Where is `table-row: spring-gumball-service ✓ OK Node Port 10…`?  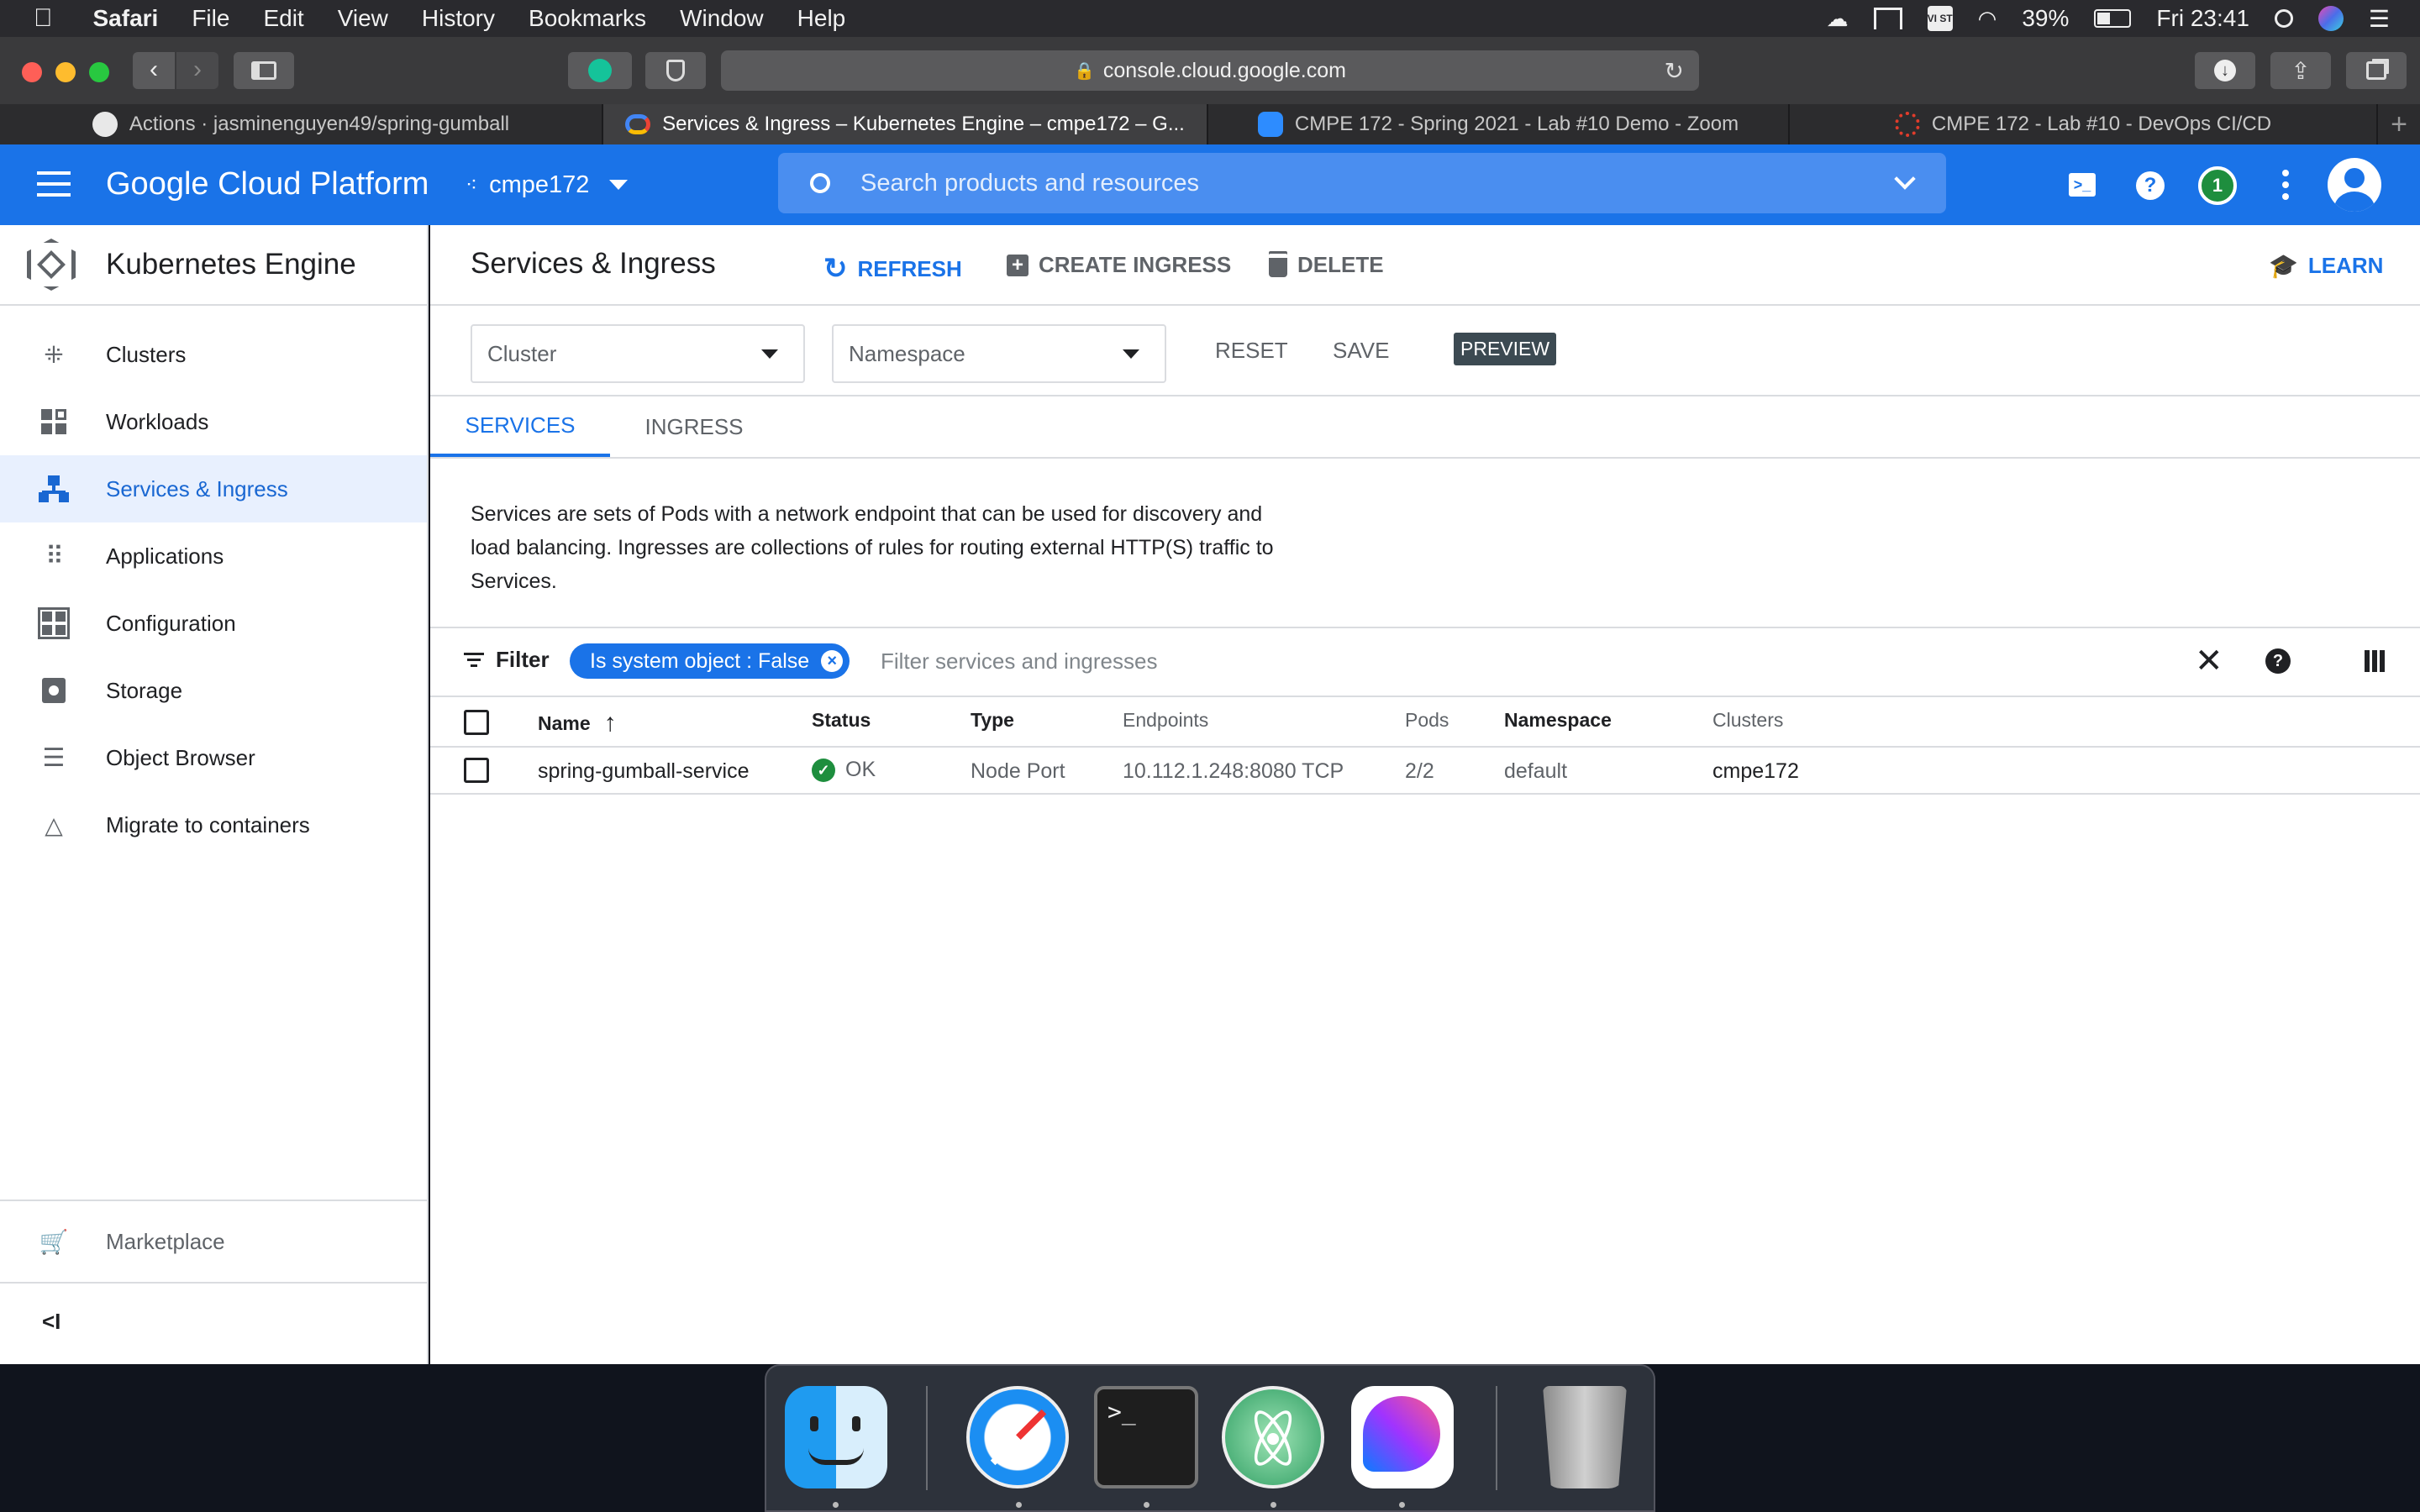 table-row: spring-gumball-service ✓ OK Node Port 10… is located at coordinates (1425, 771).